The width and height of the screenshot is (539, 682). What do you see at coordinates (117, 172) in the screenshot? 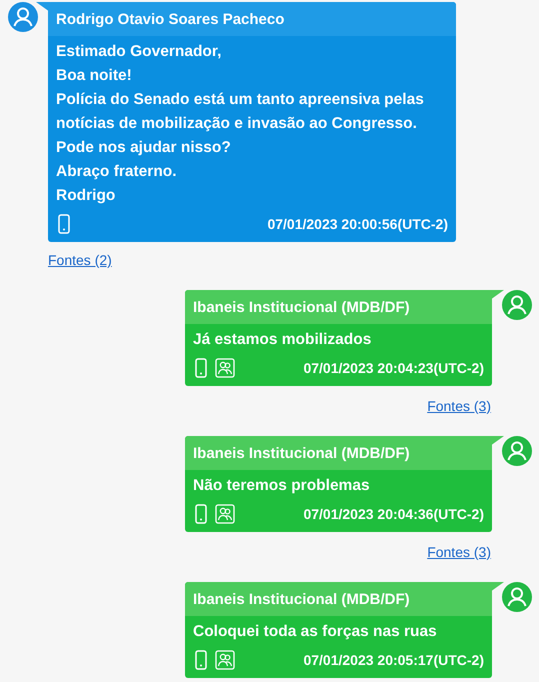
I see `message-text: Abraço fraterno.` at bounding box center [117, 172].